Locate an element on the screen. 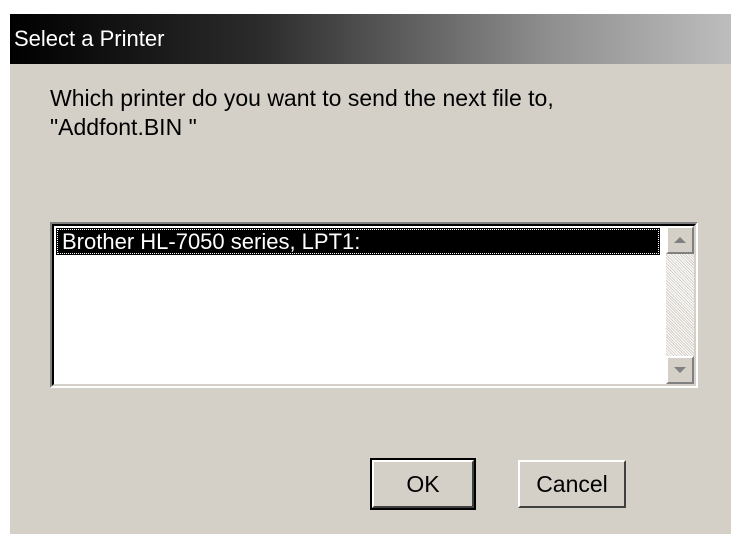  printer-list-item: Brother HL-7050 series, LPT1: is located at coordinates (358, 241).